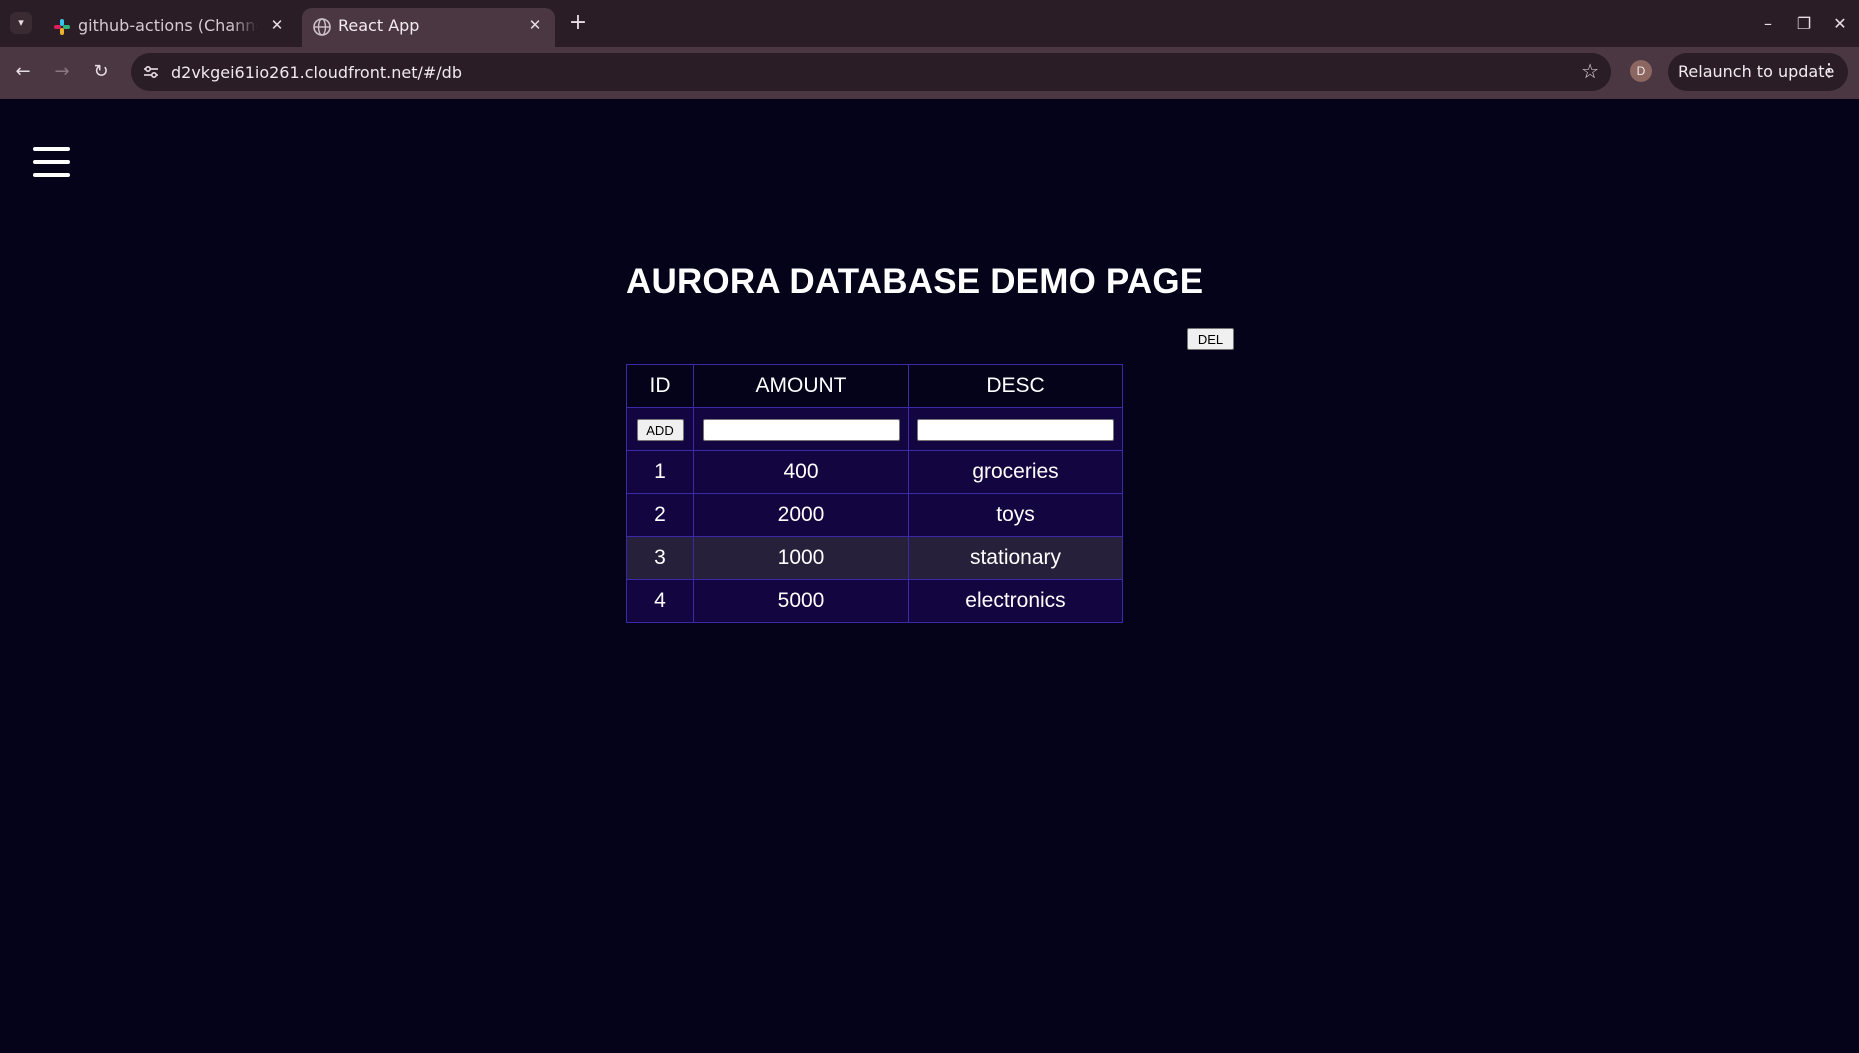 This screenshot has height=1053, width=1859. Describe the element at coordinates (1015, 472) in the screenshot. I see `cell-desc: groceries` at that location.